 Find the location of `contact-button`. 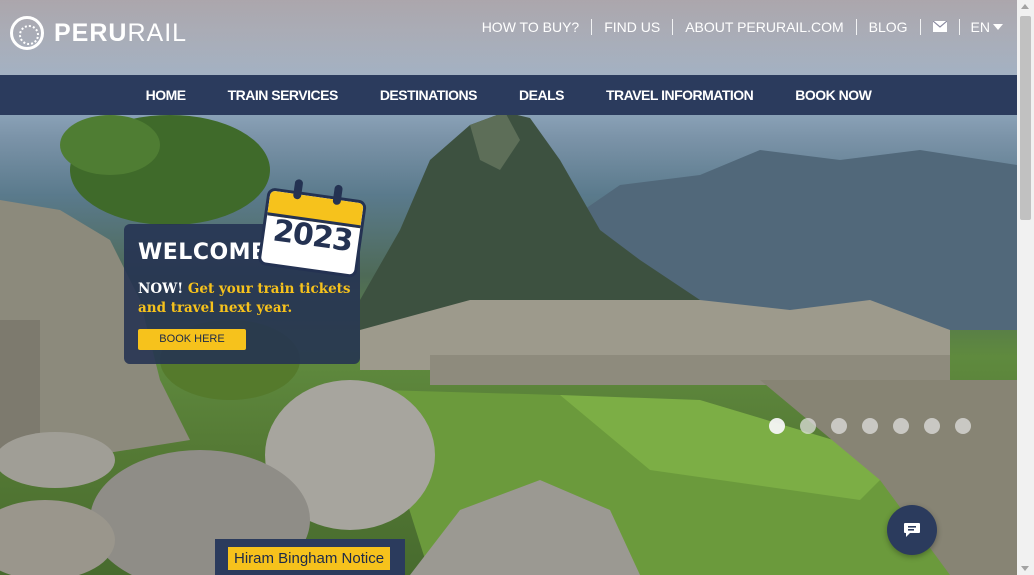

contact-button is located at coordinates (940, 27).